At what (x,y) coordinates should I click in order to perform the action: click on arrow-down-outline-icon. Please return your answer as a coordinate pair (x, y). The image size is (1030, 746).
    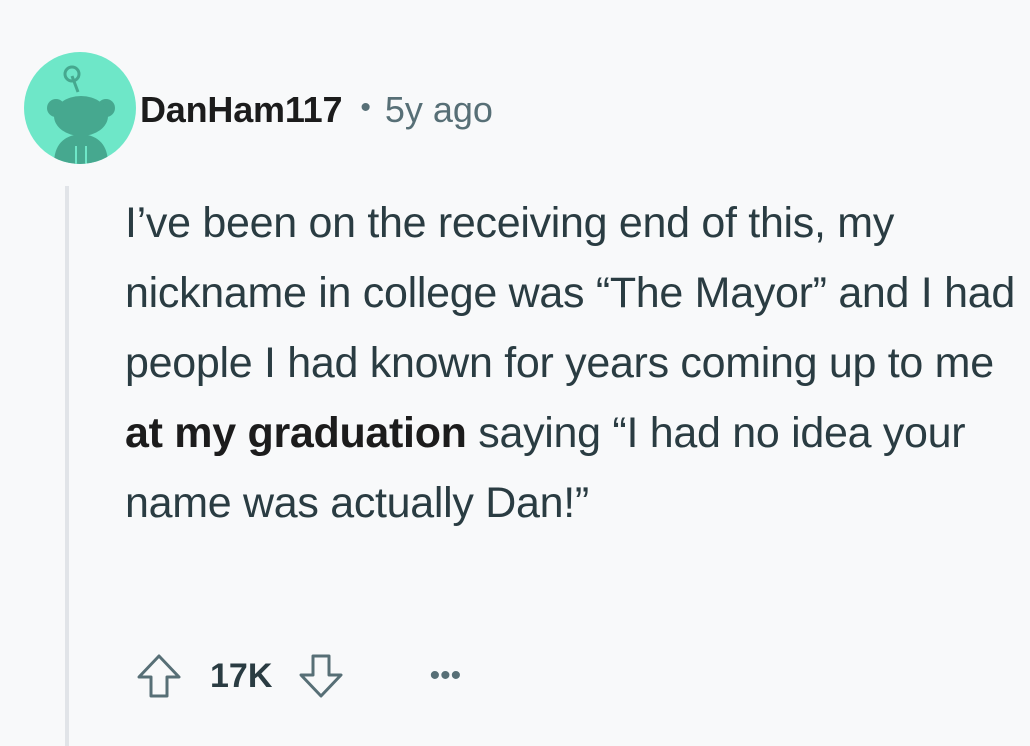
    Looking at the image, I should click on (321, 676).